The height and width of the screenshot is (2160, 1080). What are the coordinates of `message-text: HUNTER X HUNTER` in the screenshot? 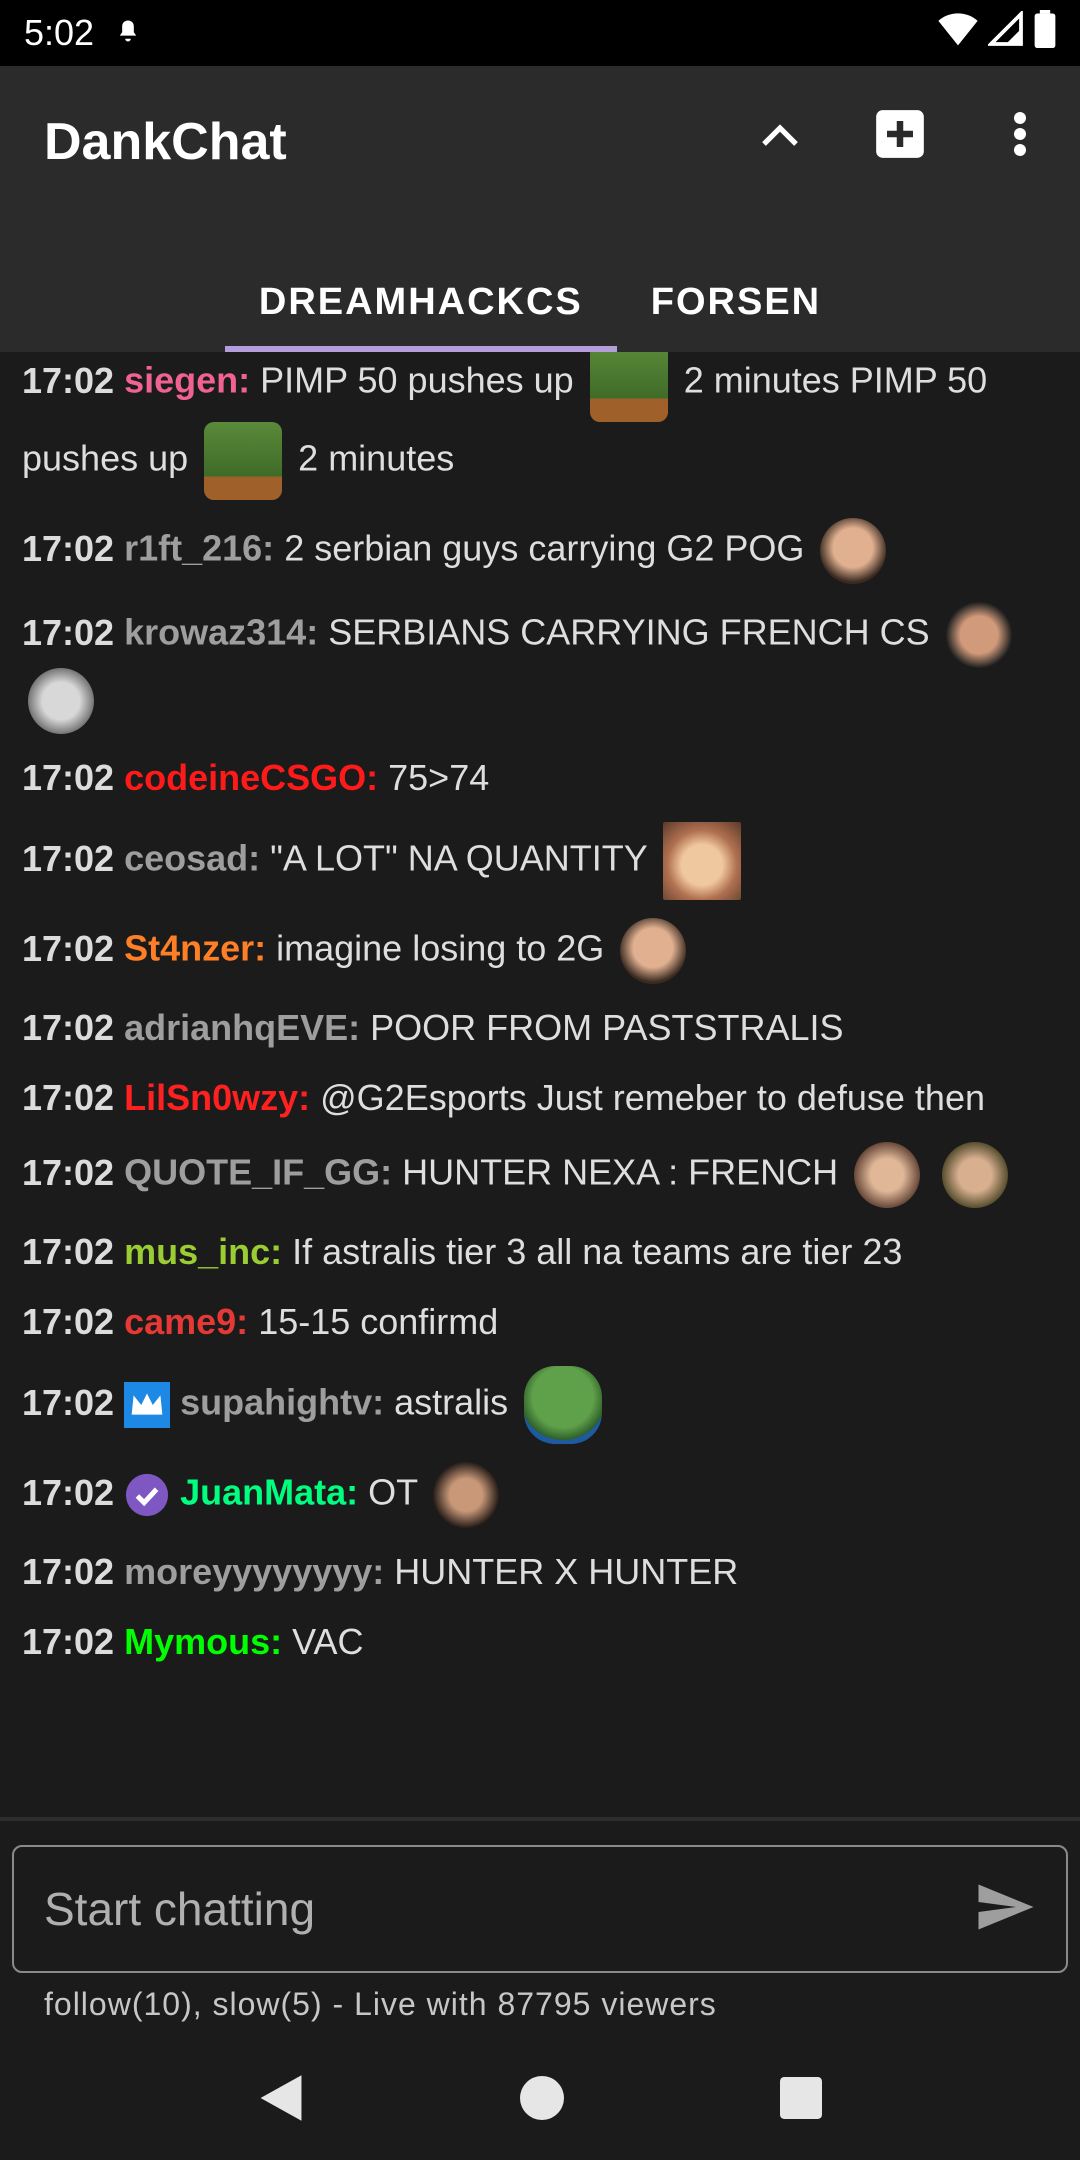 It's located at (566, 1571).